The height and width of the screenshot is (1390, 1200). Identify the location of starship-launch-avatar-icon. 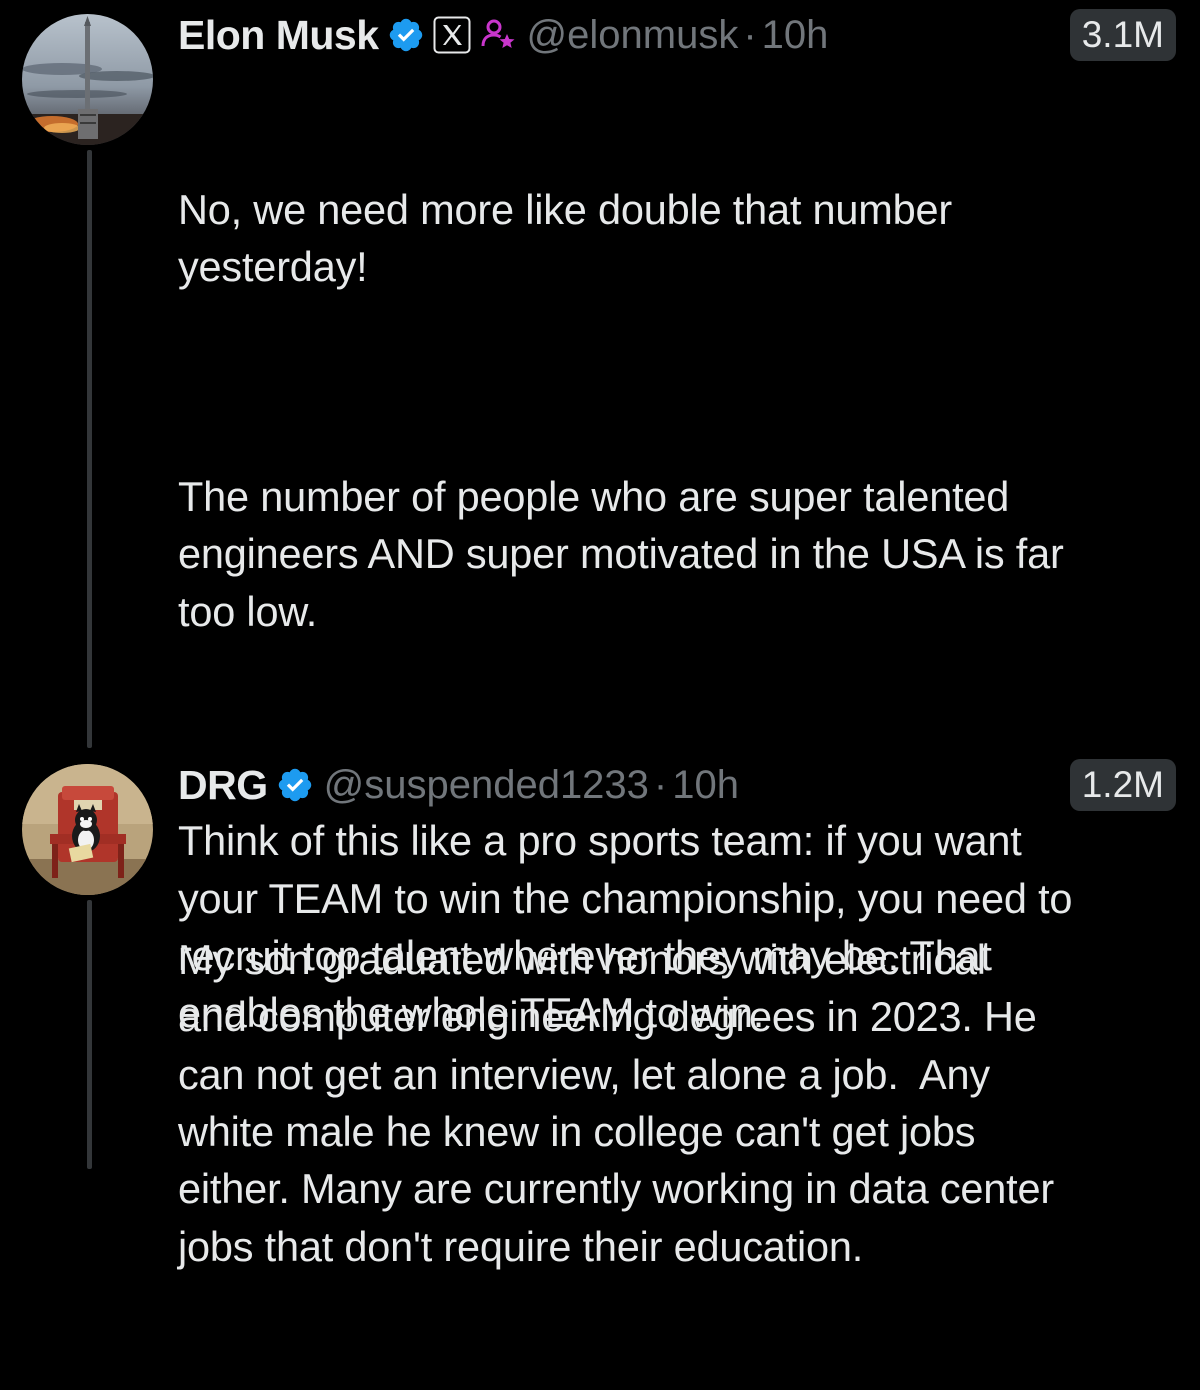
(87, 79).